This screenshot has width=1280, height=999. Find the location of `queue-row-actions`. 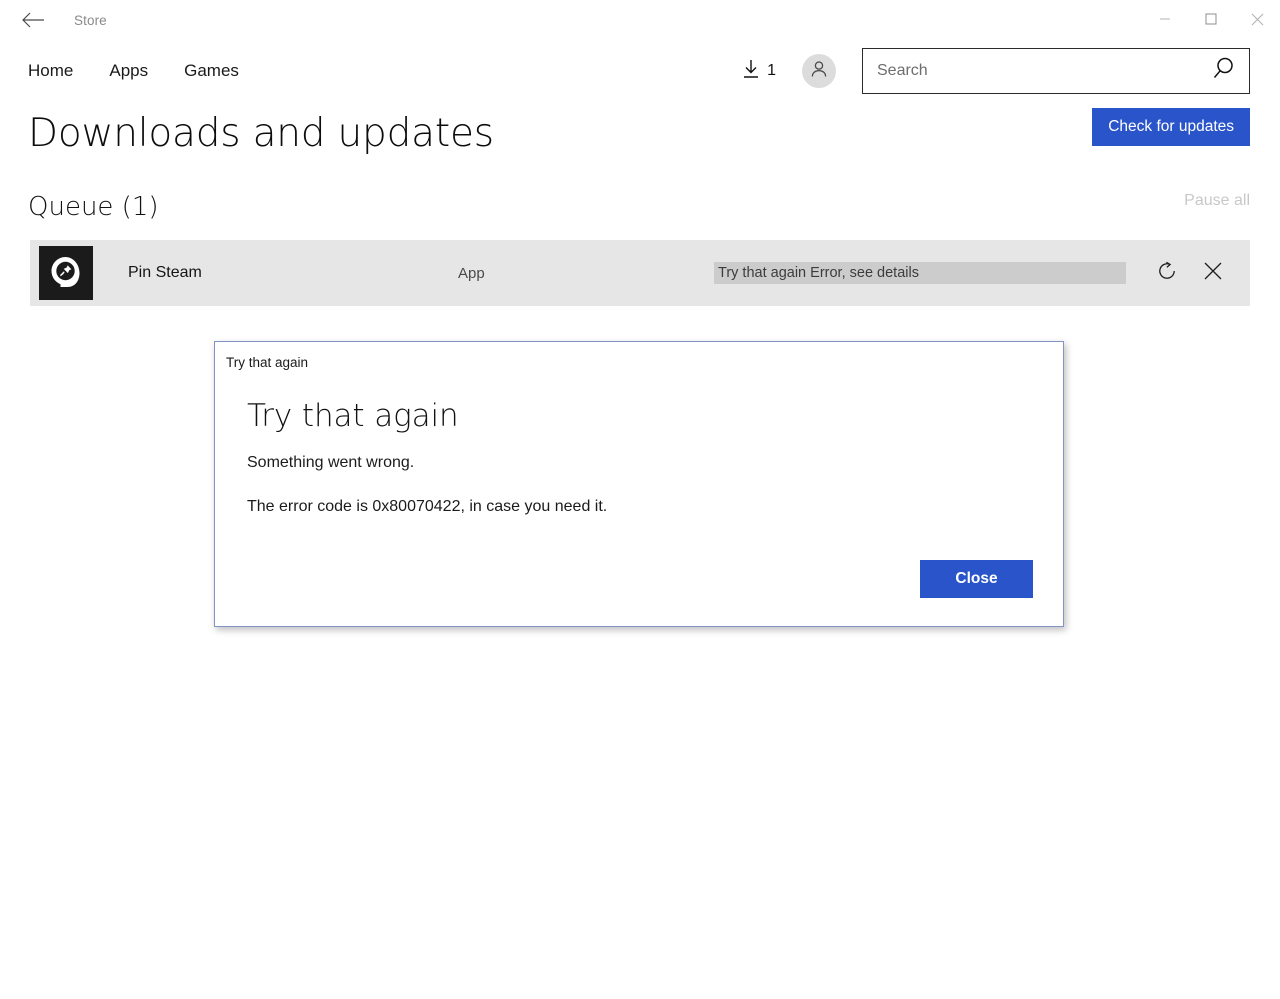

queue-row-actions is located at coordinates (1190, 273).